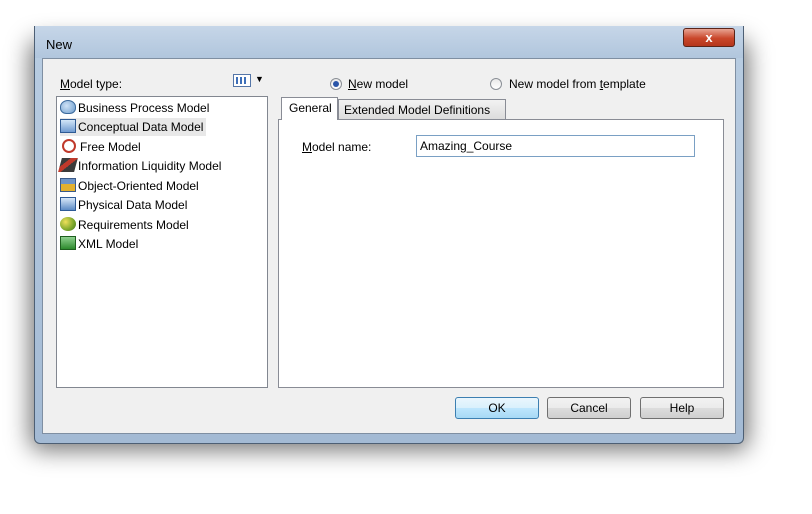 The image size is (812, 514). What do you see at coordinates (68, 204) in the screenshot?
I see `physical-data-model-icon` at bounding box center [68, 204].